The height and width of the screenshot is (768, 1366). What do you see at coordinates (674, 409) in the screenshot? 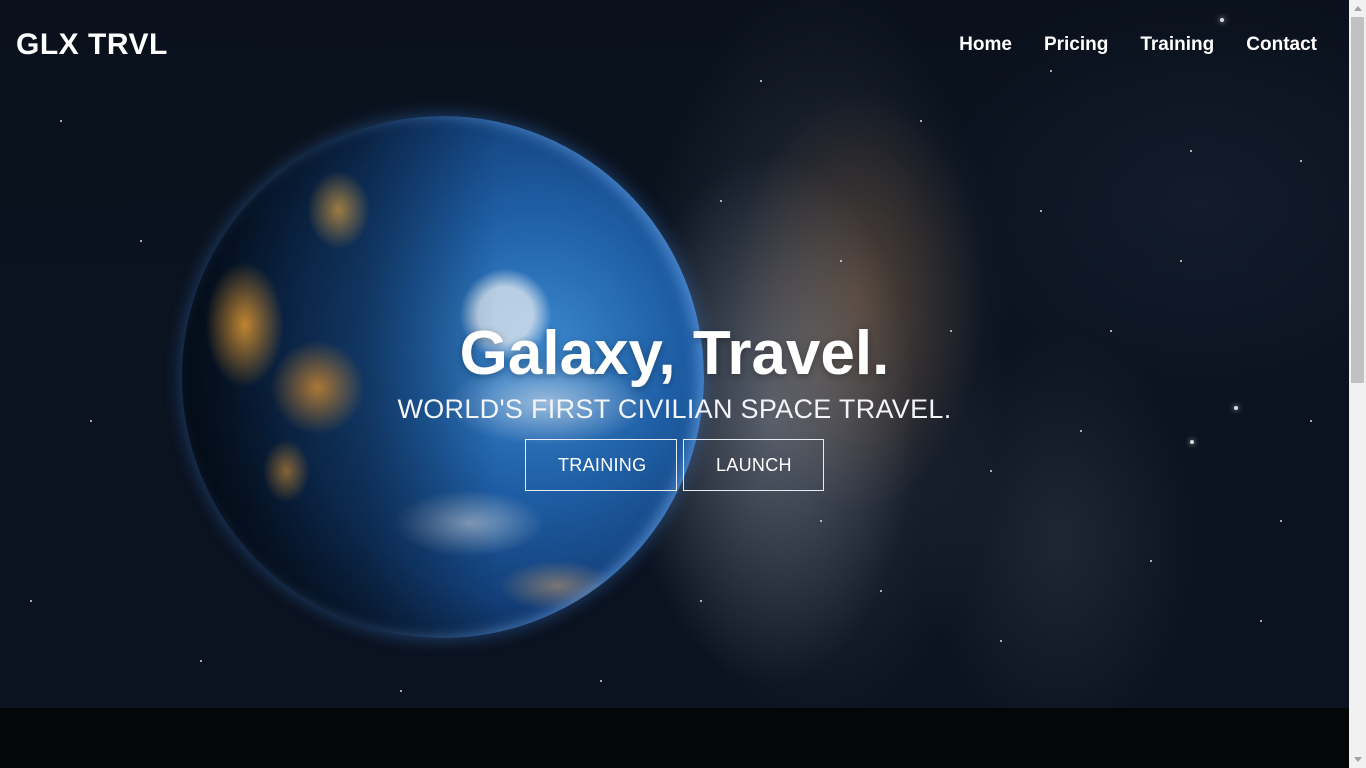
I see `hero-subtitle: WORLD'S FIRST CIVILIAN SPACE TRAVEL.` at bounding box center [674, 409].